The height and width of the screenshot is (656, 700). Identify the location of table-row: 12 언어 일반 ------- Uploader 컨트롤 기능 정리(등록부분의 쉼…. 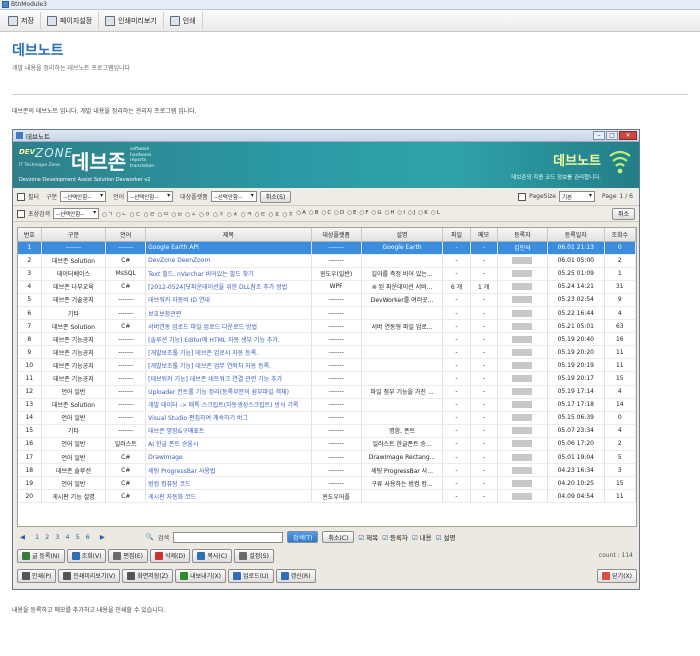
(327, 392).